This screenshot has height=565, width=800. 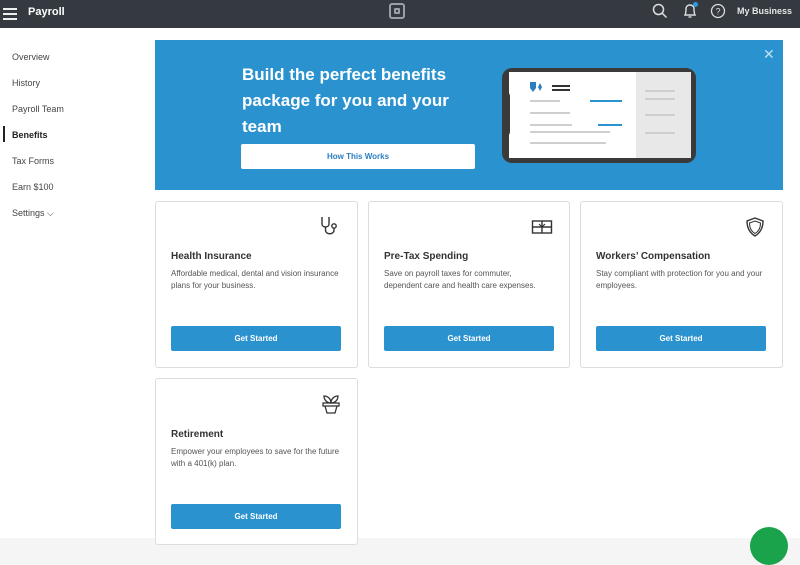 I want to click on card-title: Pre-Tax Spending, so click(x=426, y=256).